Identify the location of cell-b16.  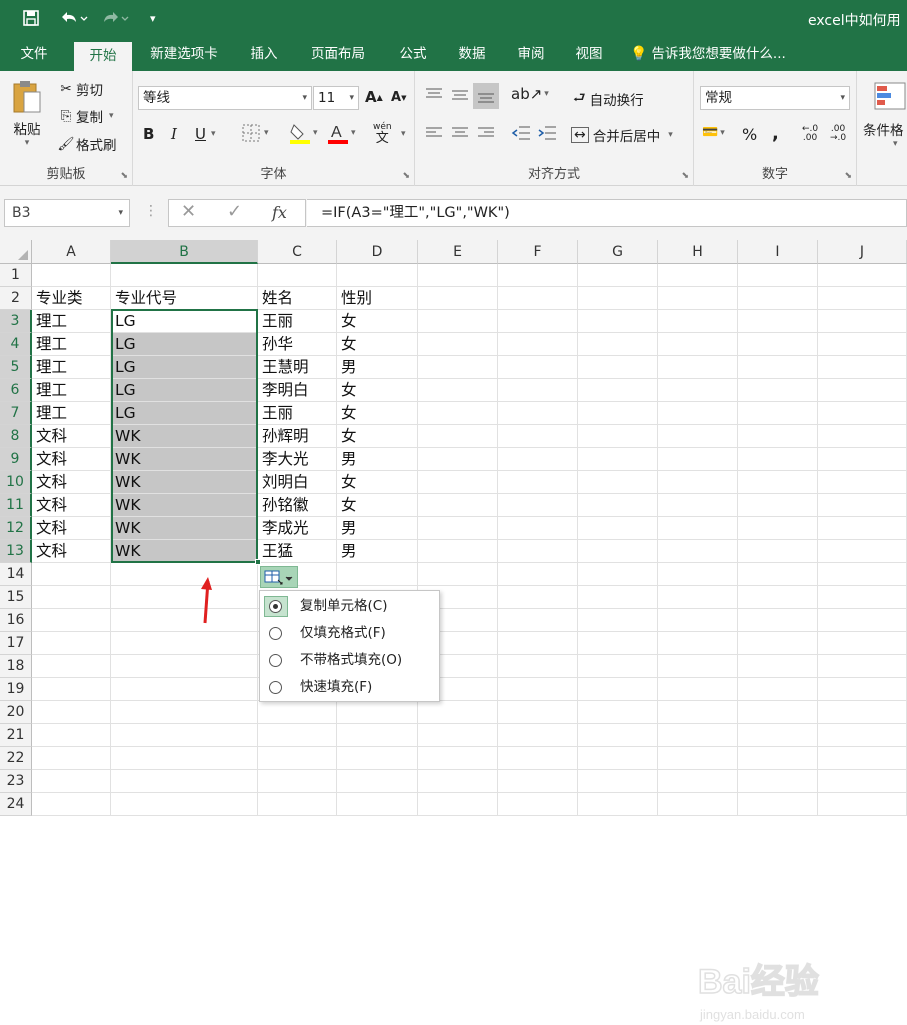
(184, 620).